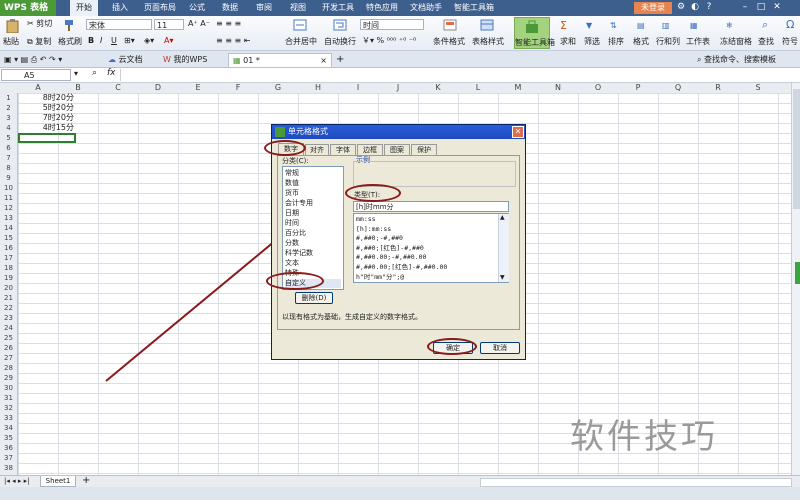 This screenshot has width=800, height=500. I want to click on category-item: 百分比, so click(313, 233).